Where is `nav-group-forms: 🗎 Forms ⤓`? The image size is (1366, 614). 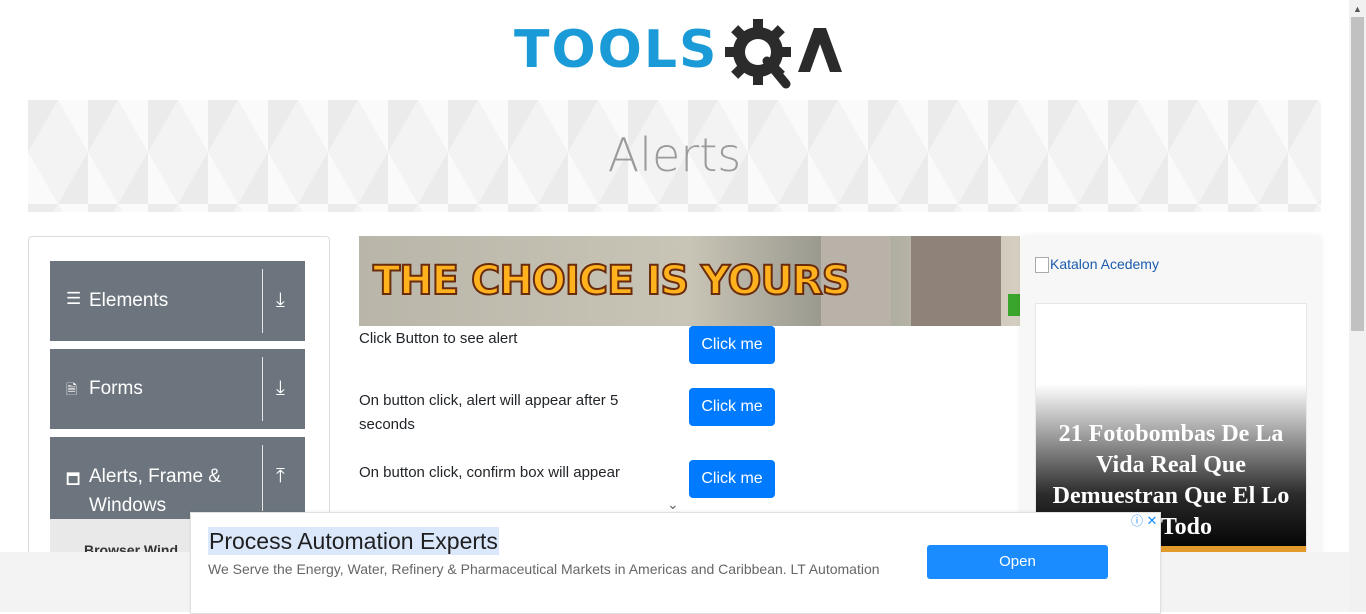 nav-group-forms: 🗎 Forms ⤓ is located at coordinates (177, 389).